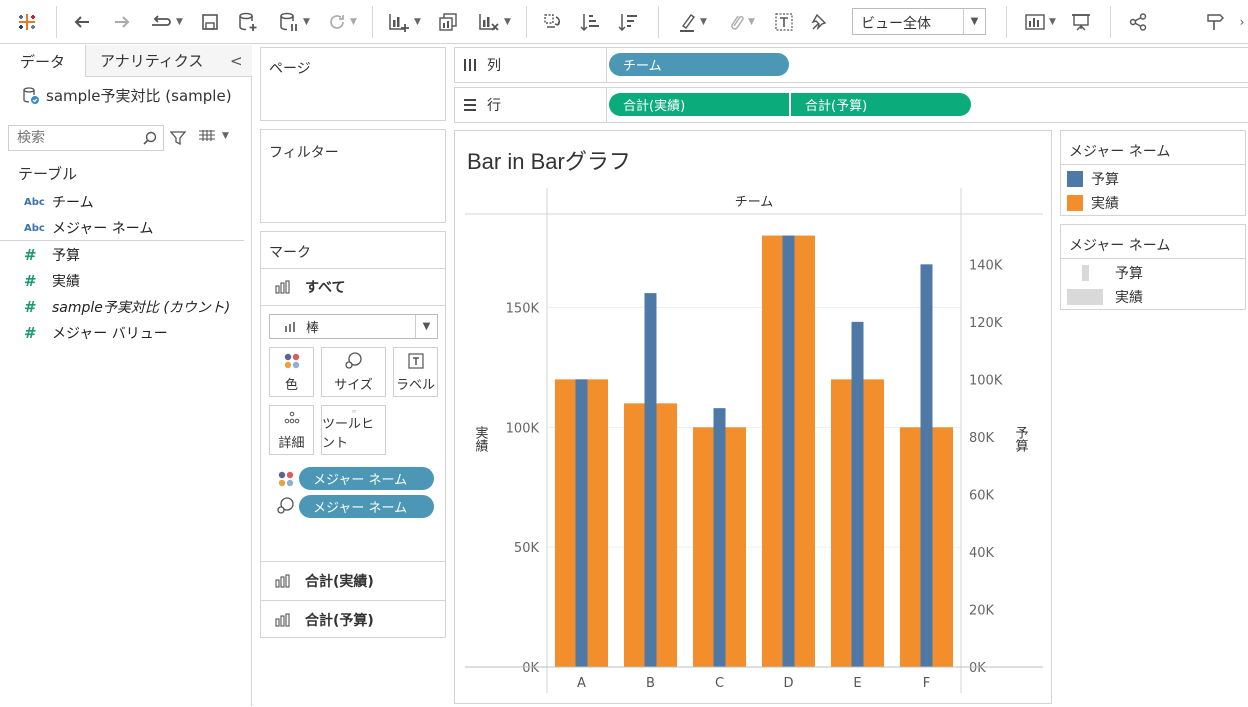 The image size is (1248, 707). What do you see at coordinates (291, 372) in the screenshot?
I see `color-button: 色` at bounding box center [291, 372].